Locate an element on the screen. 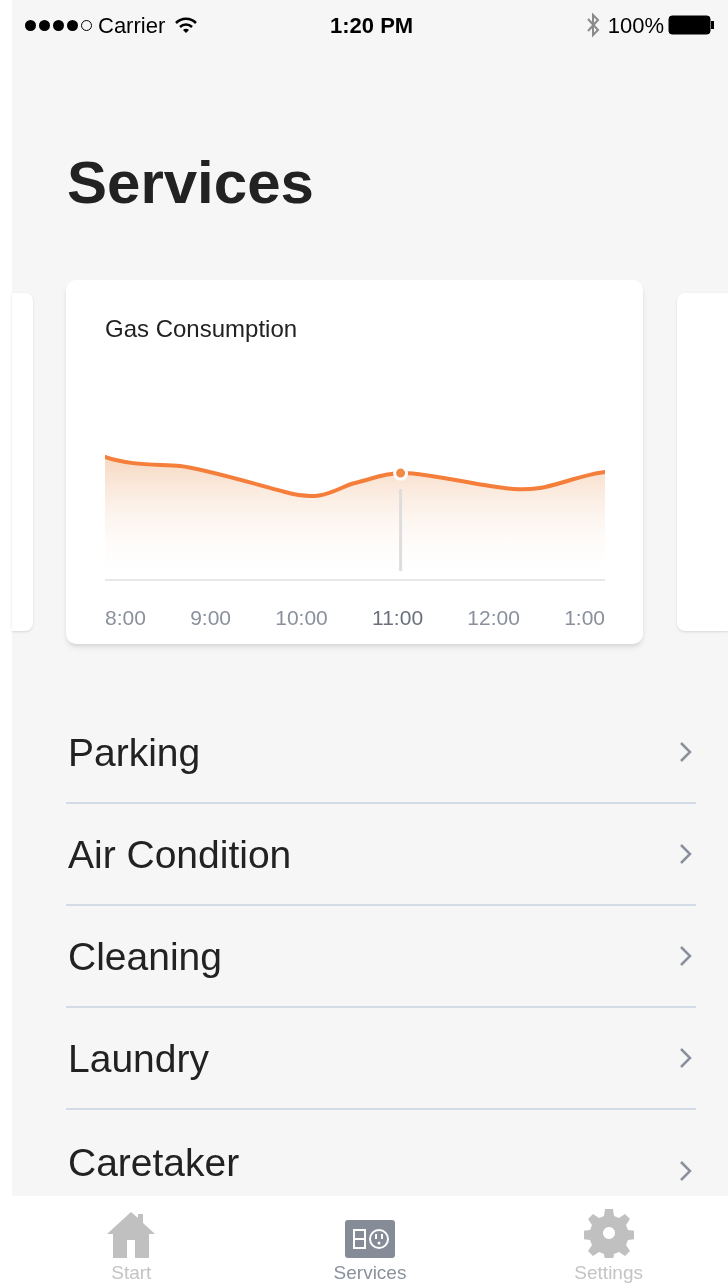  service-row: Caretaker is located at coordinates (381, 1152).